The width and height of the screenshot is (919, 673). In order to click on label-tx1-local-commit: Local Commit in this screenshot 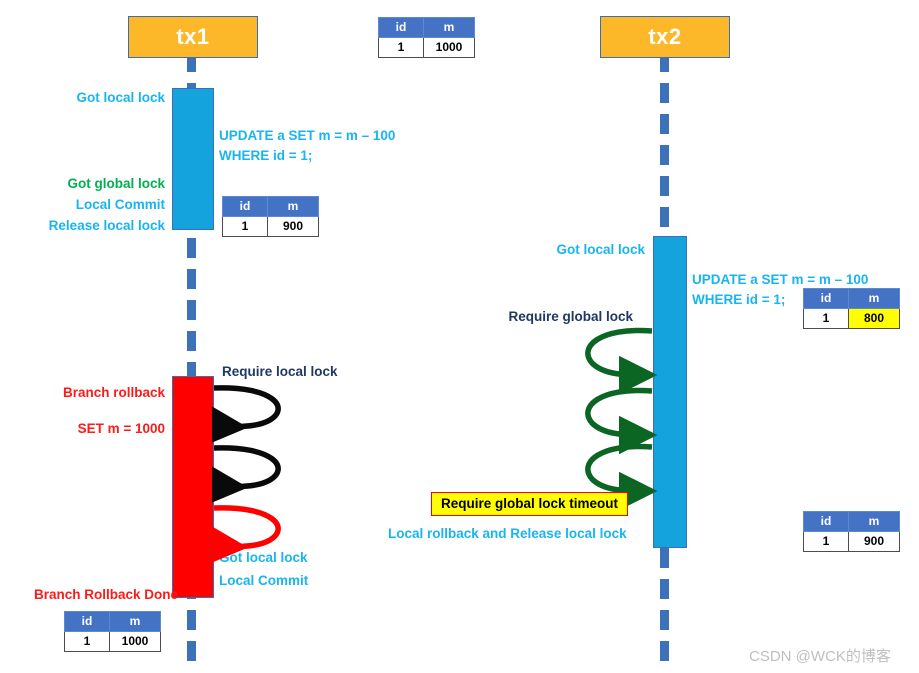, I will do `click(120, 204)`.